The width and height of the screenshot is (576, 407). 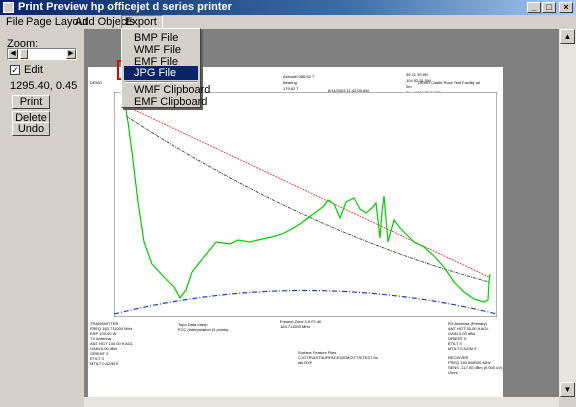 I want to click on minimize-button: _, so click(x=534, y=7).